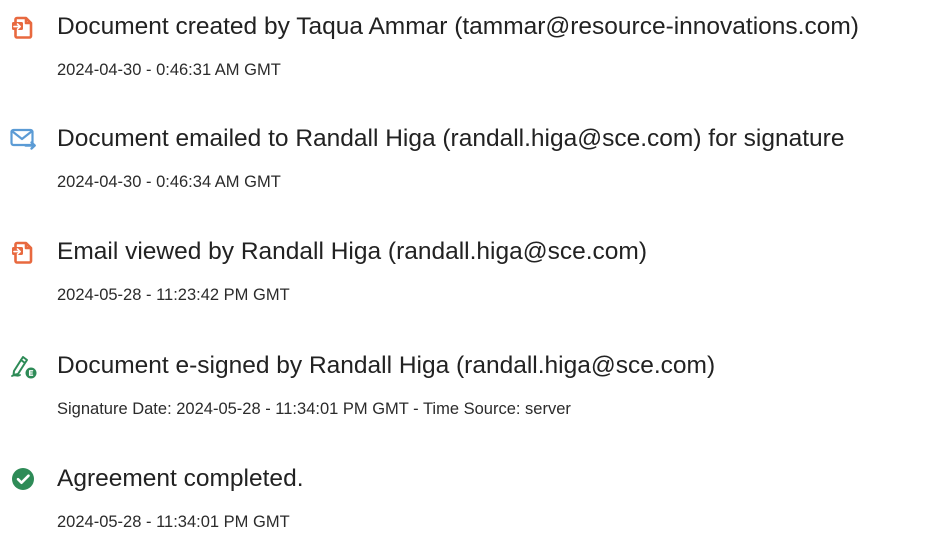 This screenshot has width=935, height=557. What do you see at coordinates (24, 366) in the screenshot?
I see `e-signature-icon` at bounding box center [24, 366].